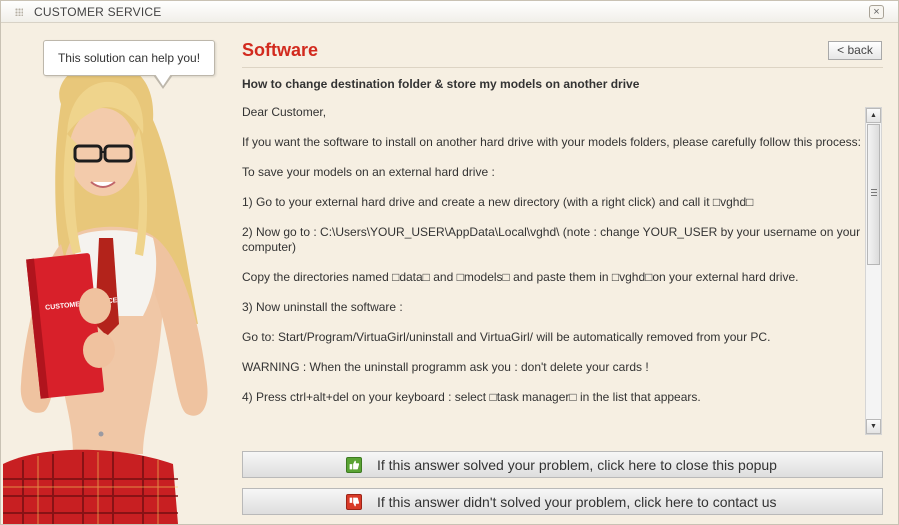 The height and width of the screenshot is (525, 899). Describe the element at coordinates (354, 502) in the screenshot. I see `thumbs-down-icon` at that location.